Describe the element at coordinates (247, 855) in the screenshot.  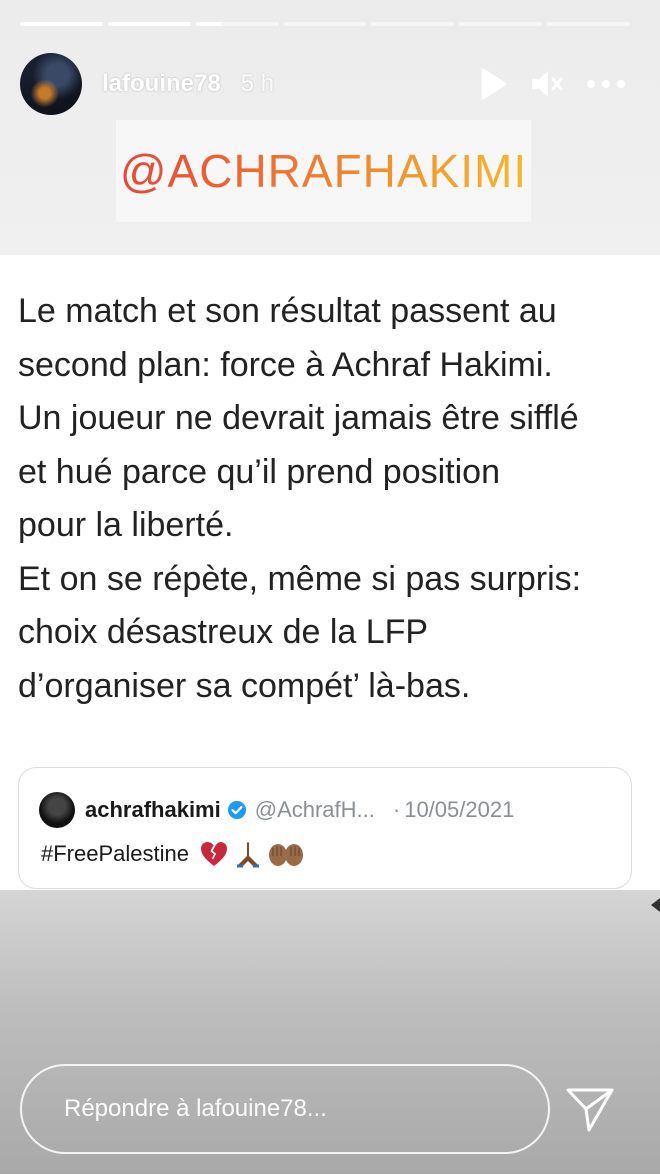
I see `praying-hands-icon` at that location.